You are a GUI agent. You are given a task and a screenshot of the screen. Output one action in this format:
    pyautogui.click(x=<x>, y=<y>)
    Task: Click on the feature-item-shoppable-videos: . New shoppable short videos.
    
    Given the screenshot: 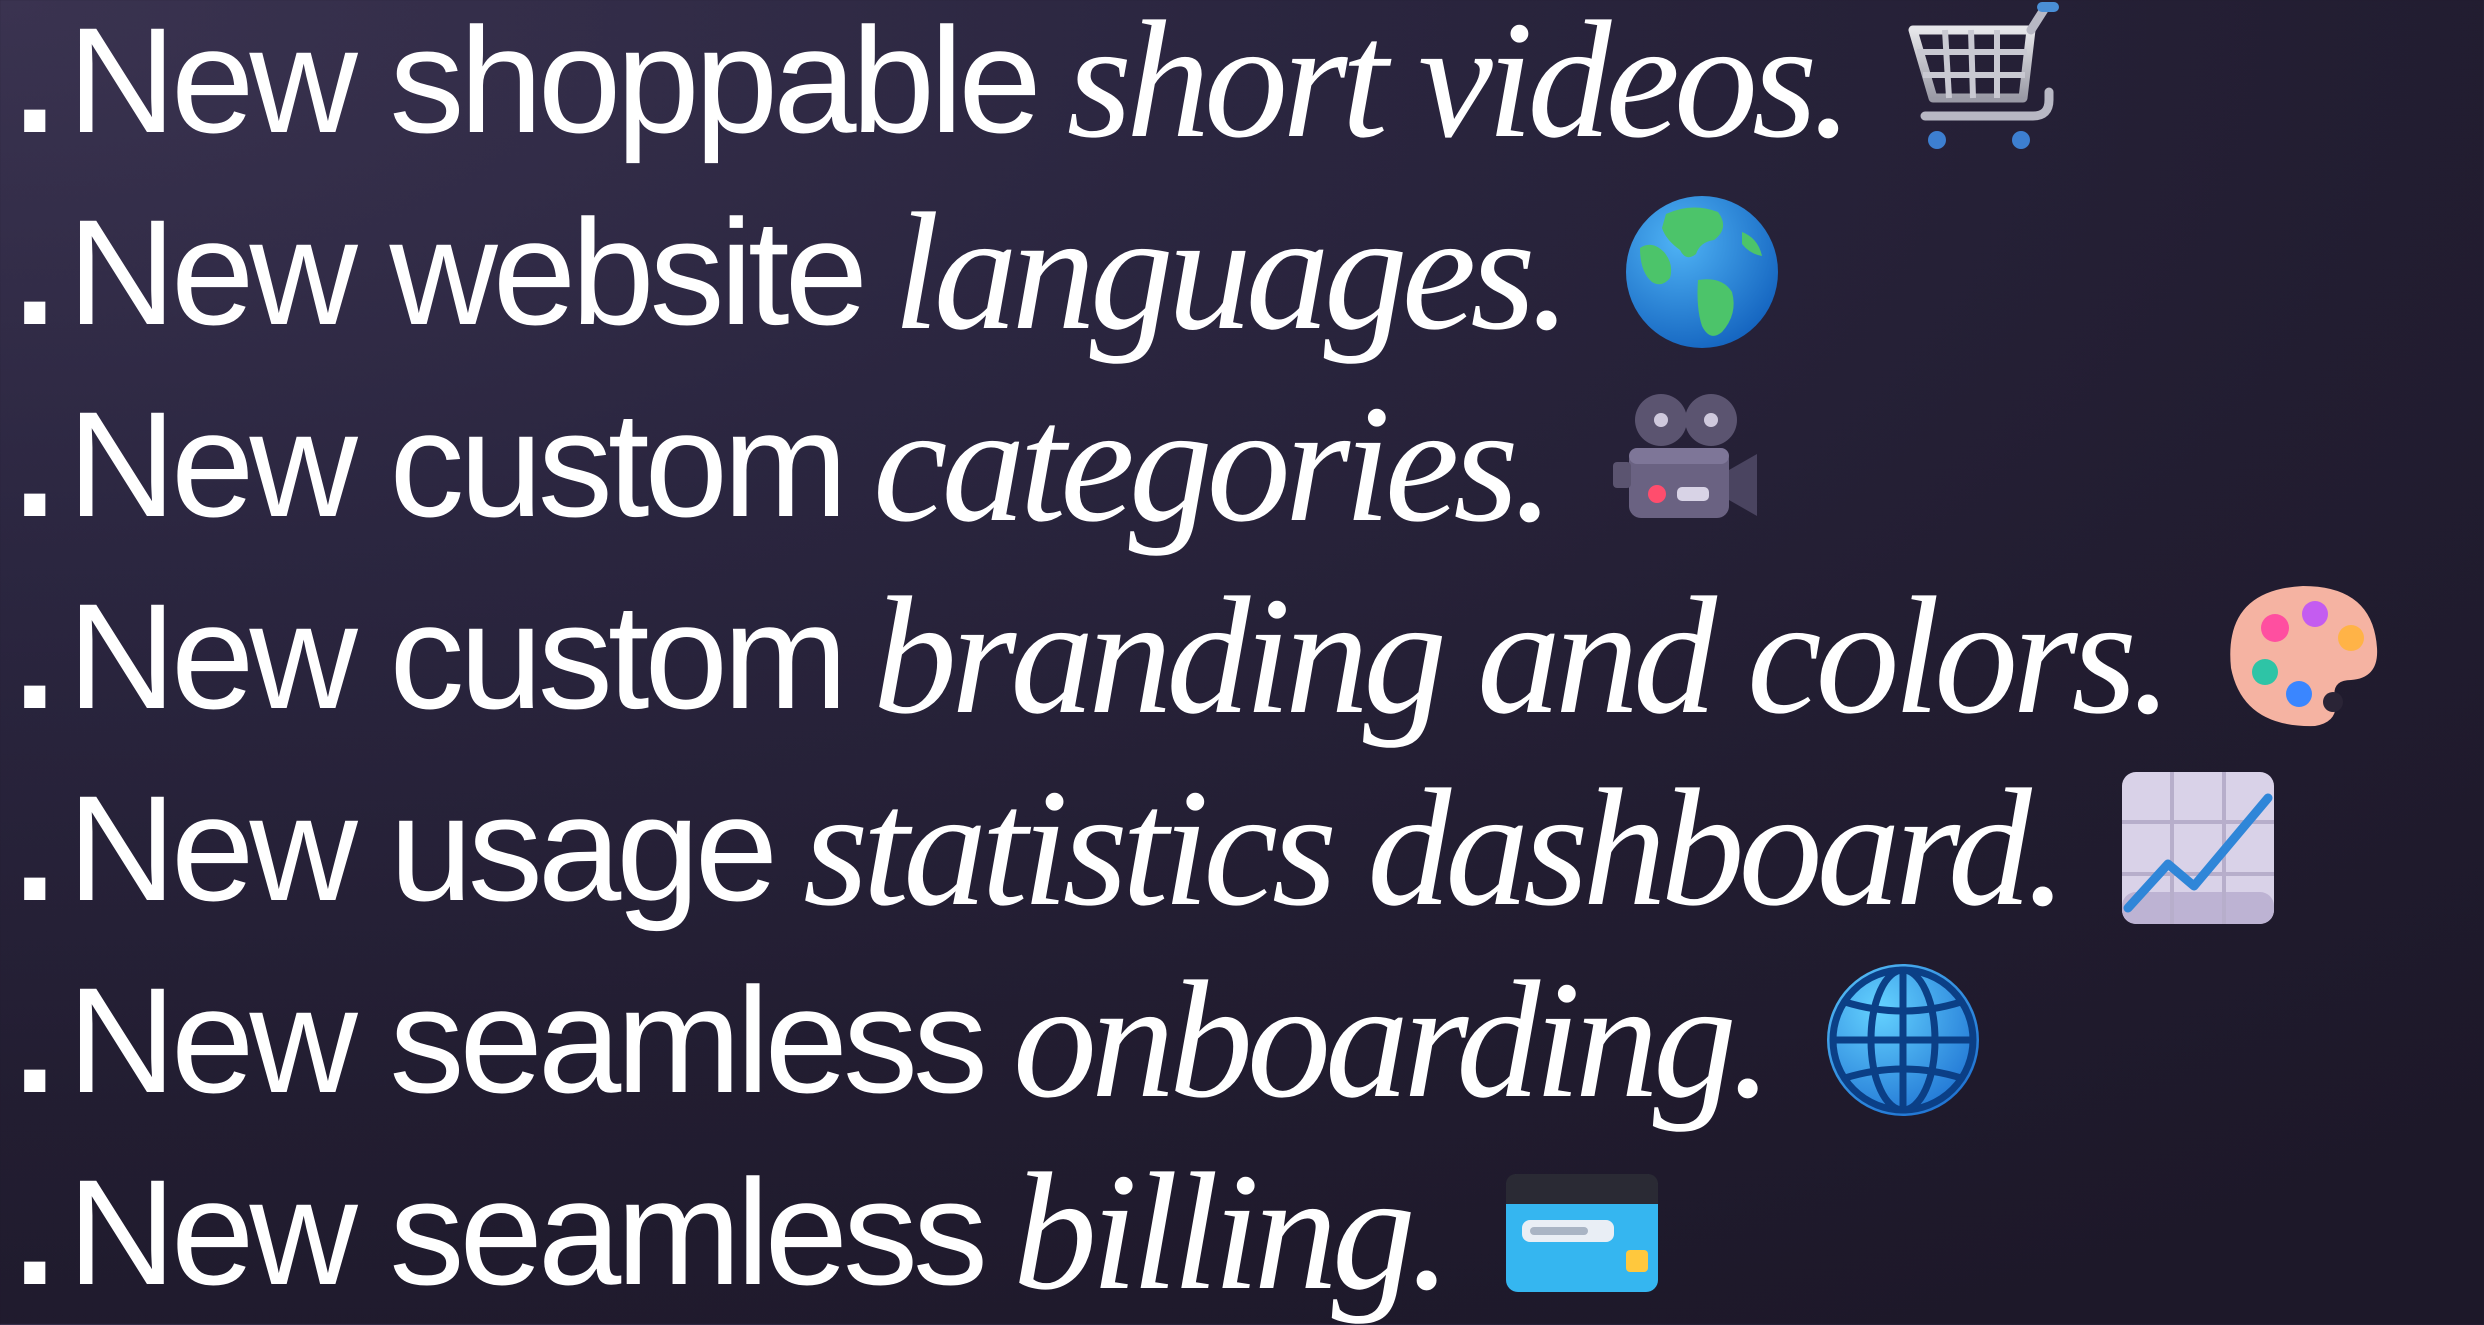 What is the action you would take?
    pyautogui.click(x=1038, y=85)
    